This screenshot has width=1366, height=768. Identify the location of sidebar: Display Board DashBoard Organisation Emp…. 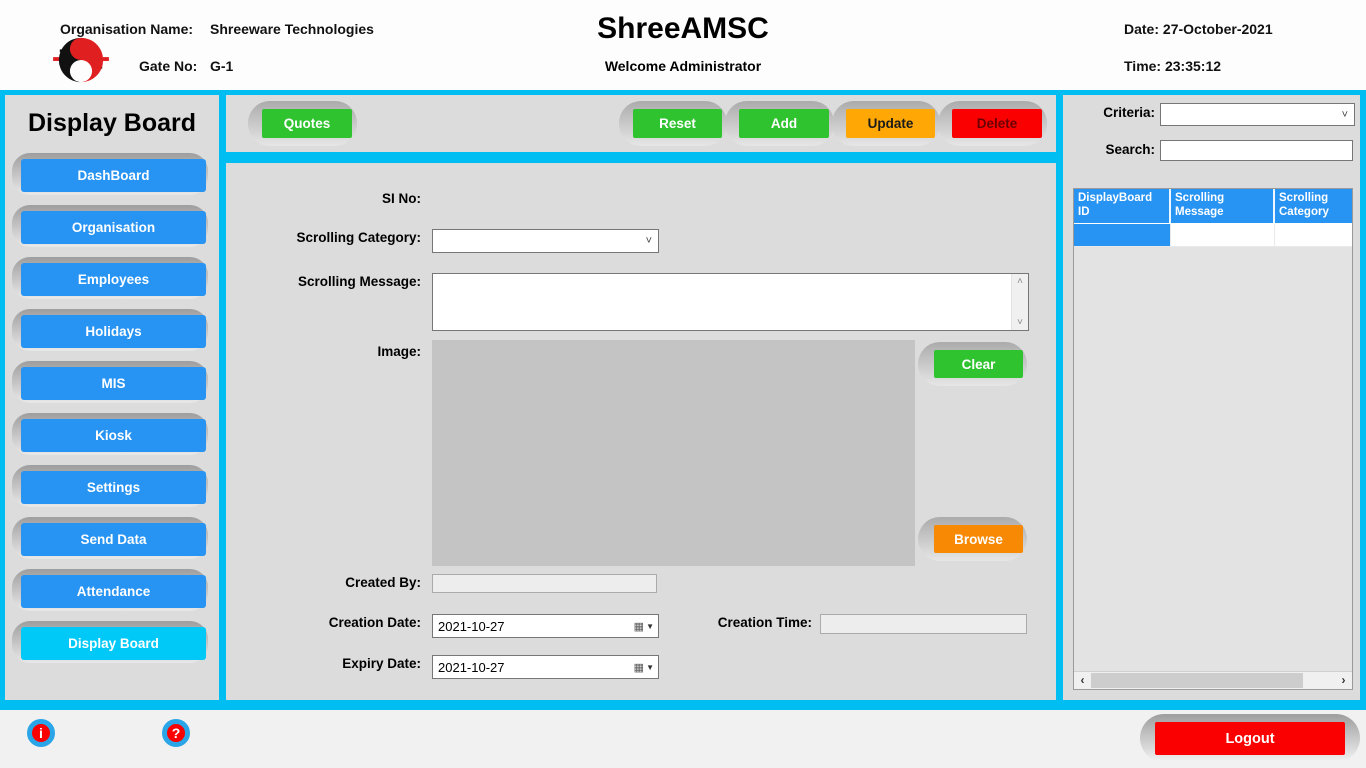
(112, 397).